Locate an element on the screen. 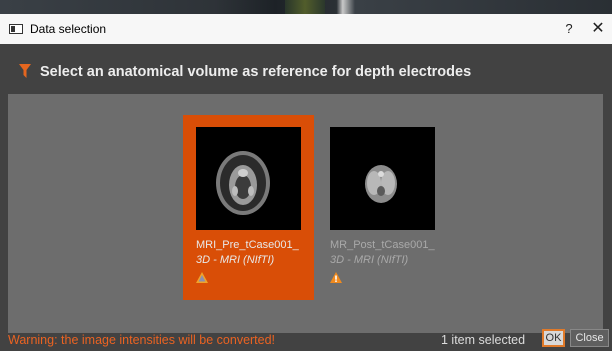 The height and width of the screenshot is (351, 612). filter-icon is located at coordinates (25, 71).